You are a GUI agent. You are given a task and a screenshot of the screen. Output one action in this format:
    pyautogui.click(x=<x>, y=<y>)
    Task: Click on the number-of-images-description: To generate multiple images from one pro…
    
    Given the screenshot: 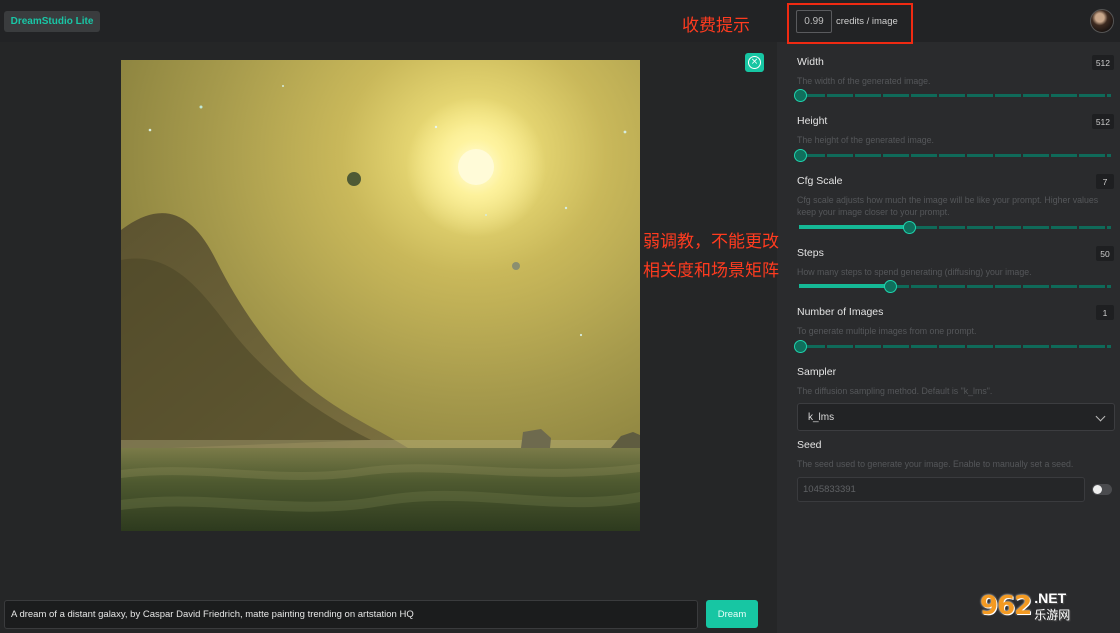 What is the action you would take?
    pyautogui.click(x=887, y=331)
    